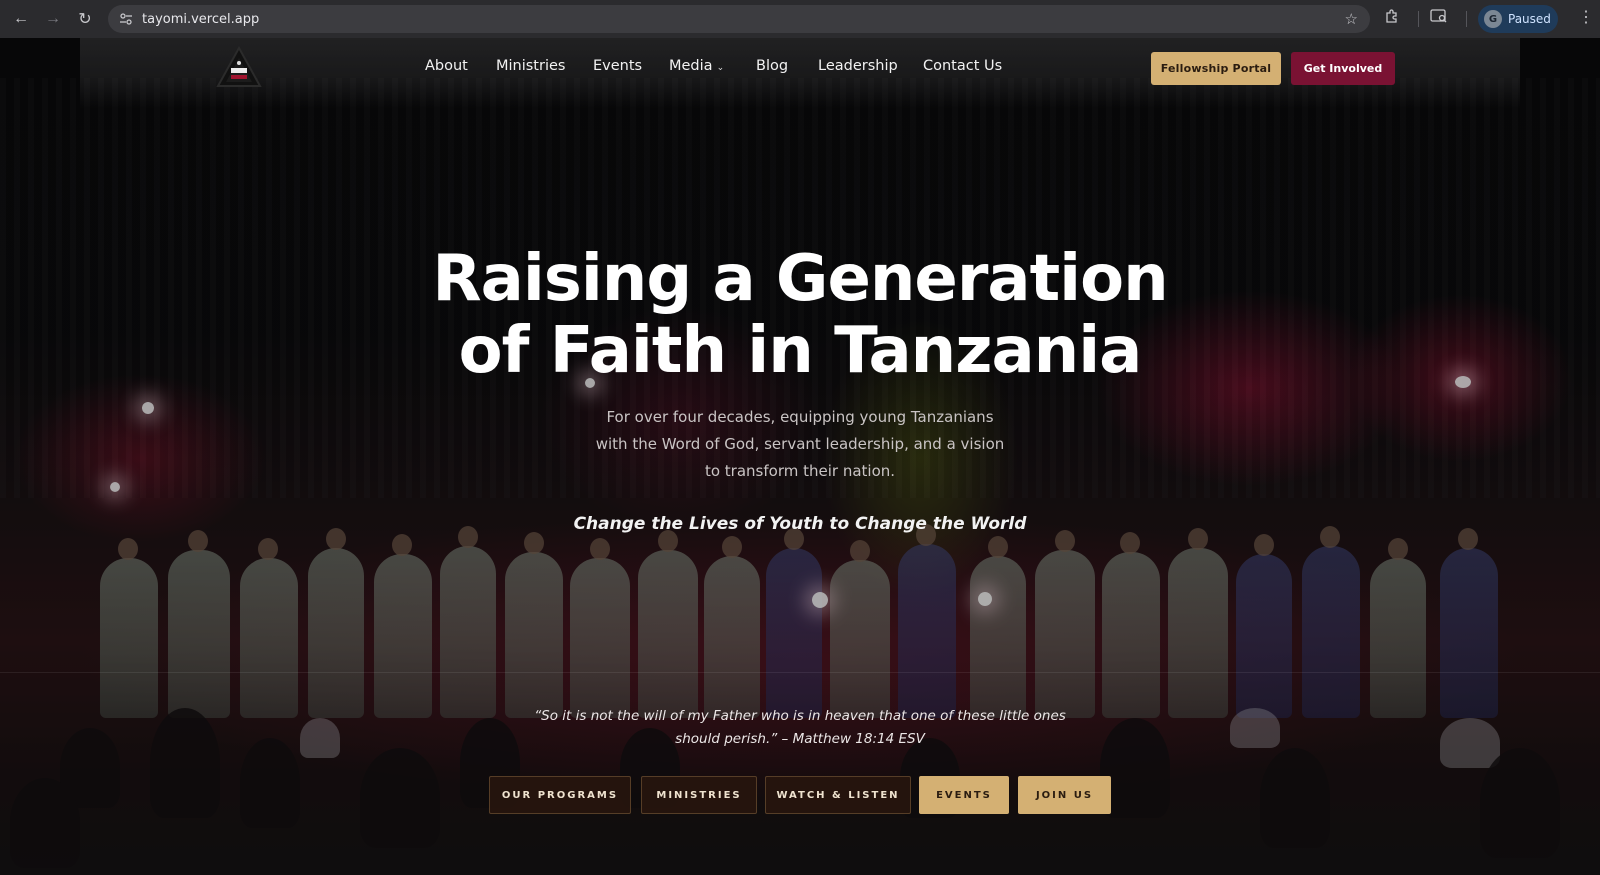 The image size is (1600, 875). Describe the element at coordinates (85, 19) in the screenshot. I see `reload-icon: ↻` at that location.